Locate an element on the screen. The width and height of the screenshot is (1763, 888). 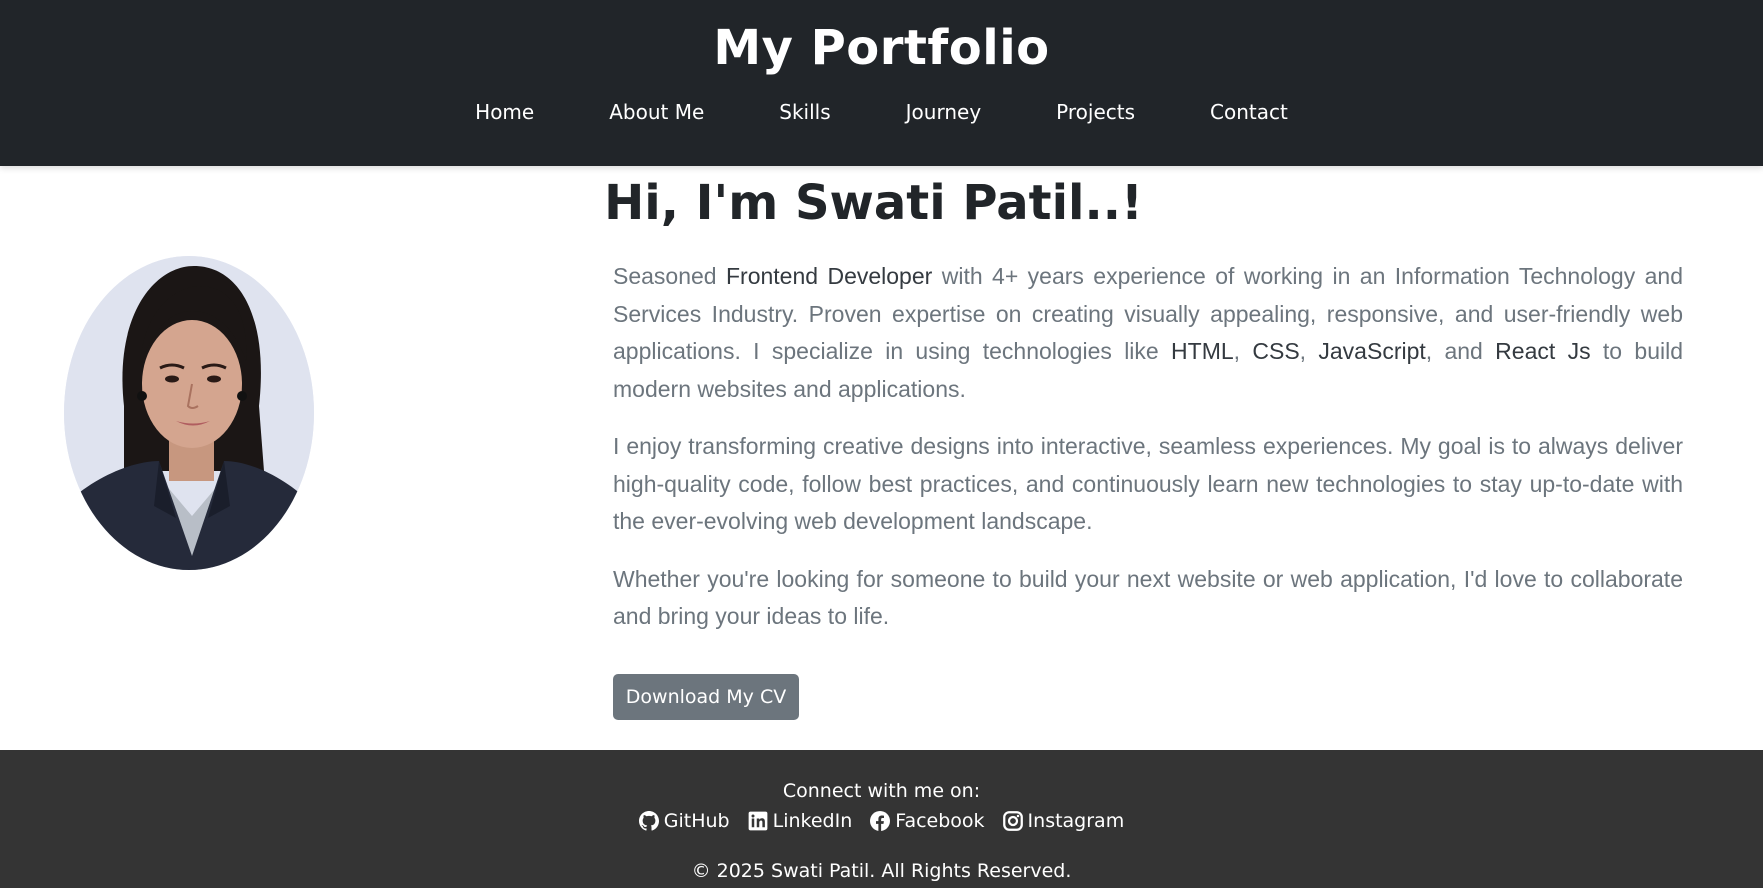
facebook-icon is located at coordinates (880, 821).